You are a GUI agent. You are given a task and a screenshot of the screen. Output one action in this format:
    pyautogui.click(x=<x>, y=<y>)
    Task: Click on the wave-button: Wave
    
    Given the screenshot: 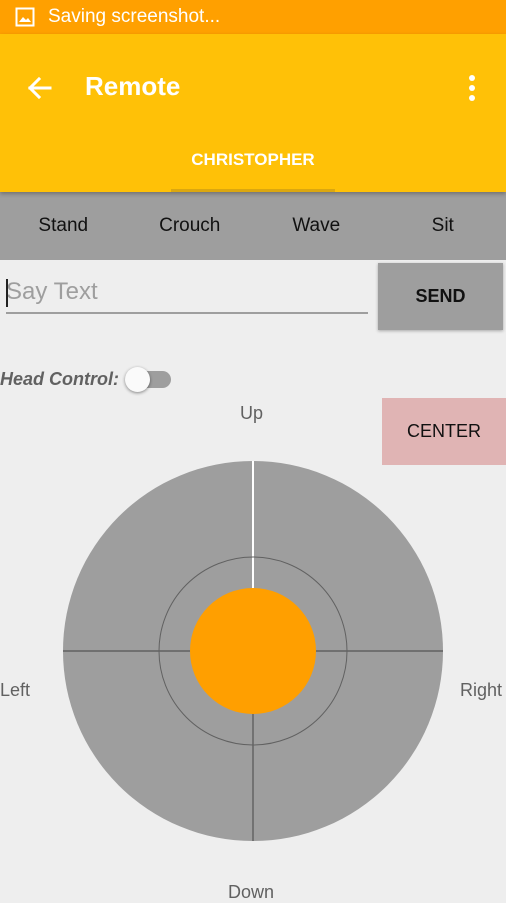 What is the action you would take?
    pyautogui.click(x=316, y=226)
    